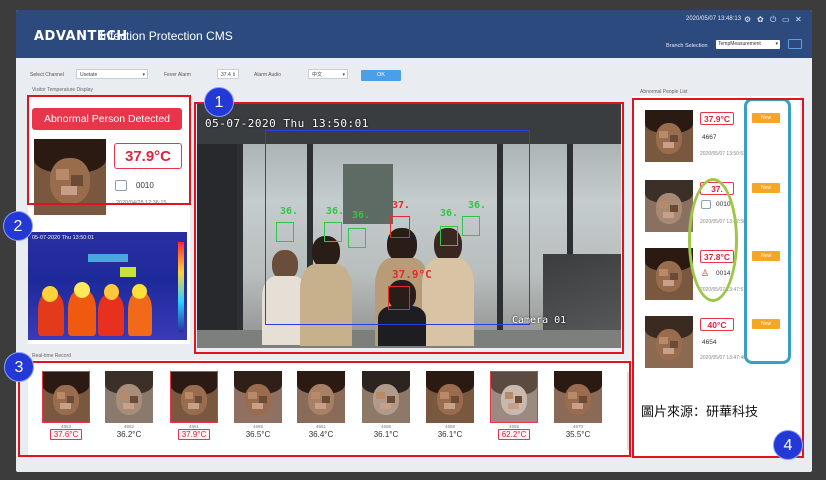  Describe the element at coordinates (714, 19) in the screenshot. I see `header-datetime: 2020/05/07 13:48:13` at that location.